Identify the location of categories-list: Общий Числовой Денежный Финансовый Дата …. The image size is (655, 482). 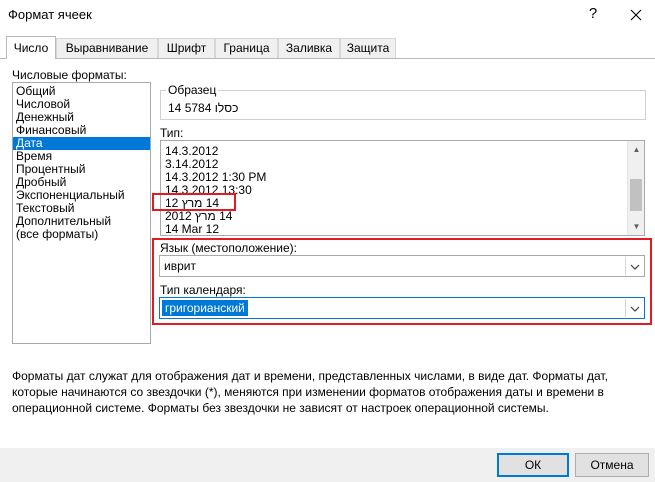
(81, 213).